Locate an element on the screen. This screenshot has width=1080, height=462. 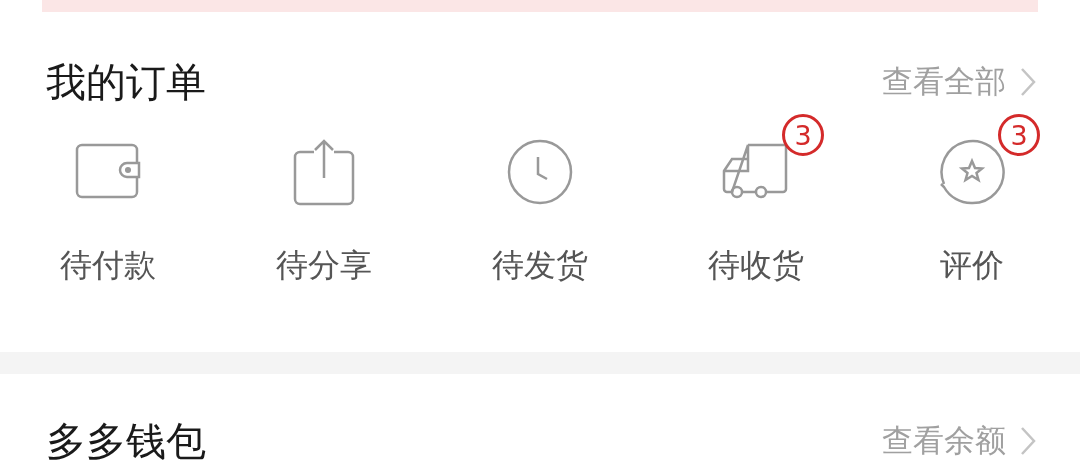
share-icon is located at coordinates (324, 172).